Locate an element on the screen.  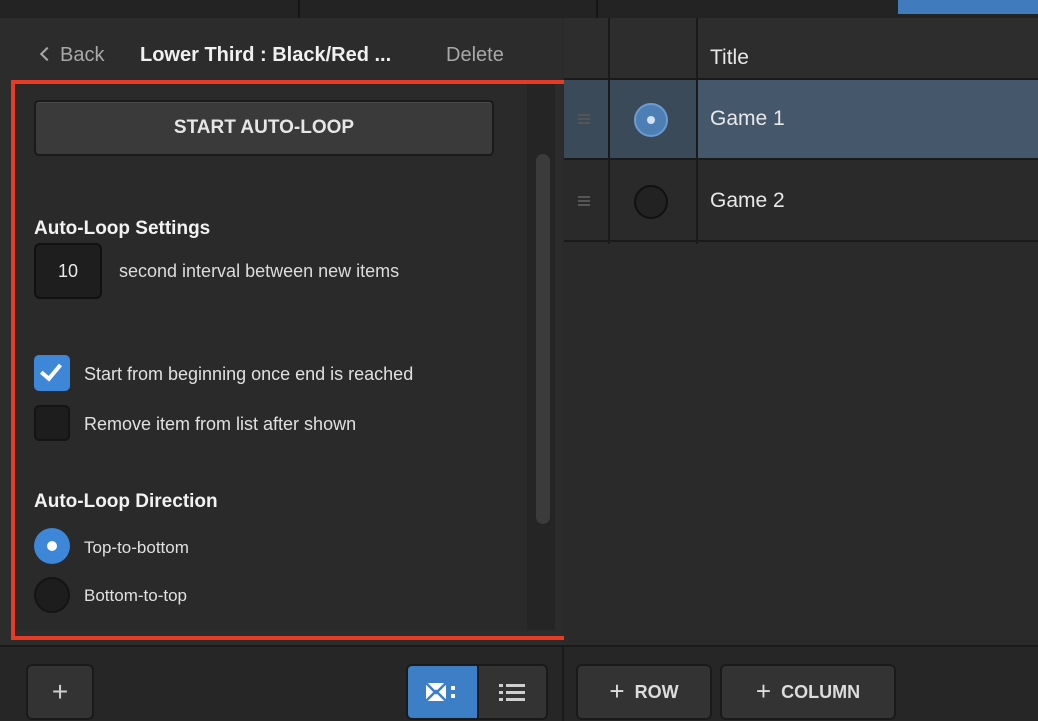
delete-button: Delete is located at coordinates (475, 55).